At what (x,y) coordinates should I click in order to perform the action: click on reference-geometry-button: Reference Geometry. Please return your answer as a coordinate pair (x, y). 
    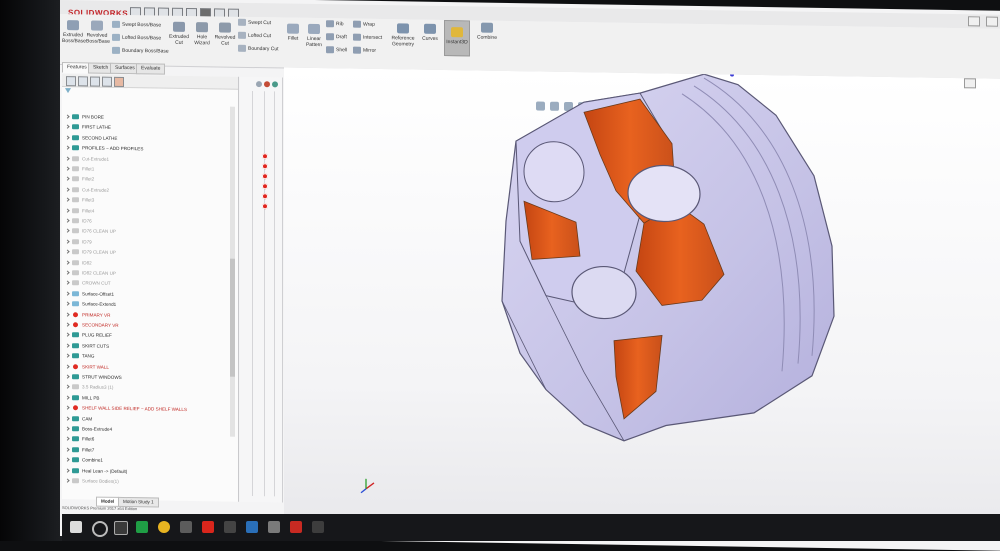
    Looking at the image, I should click on (403, 35).